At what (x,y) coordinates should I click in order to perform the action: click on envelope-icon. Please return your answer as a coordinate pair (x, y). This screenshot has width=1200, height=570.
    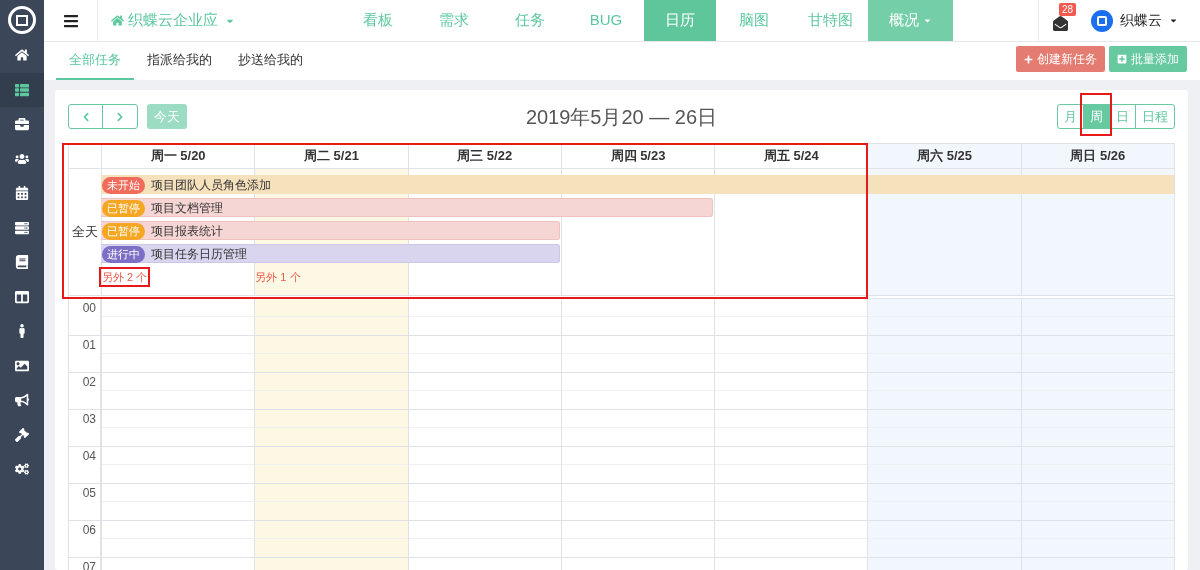
    Looking at the image, I should click on (1060, 23).